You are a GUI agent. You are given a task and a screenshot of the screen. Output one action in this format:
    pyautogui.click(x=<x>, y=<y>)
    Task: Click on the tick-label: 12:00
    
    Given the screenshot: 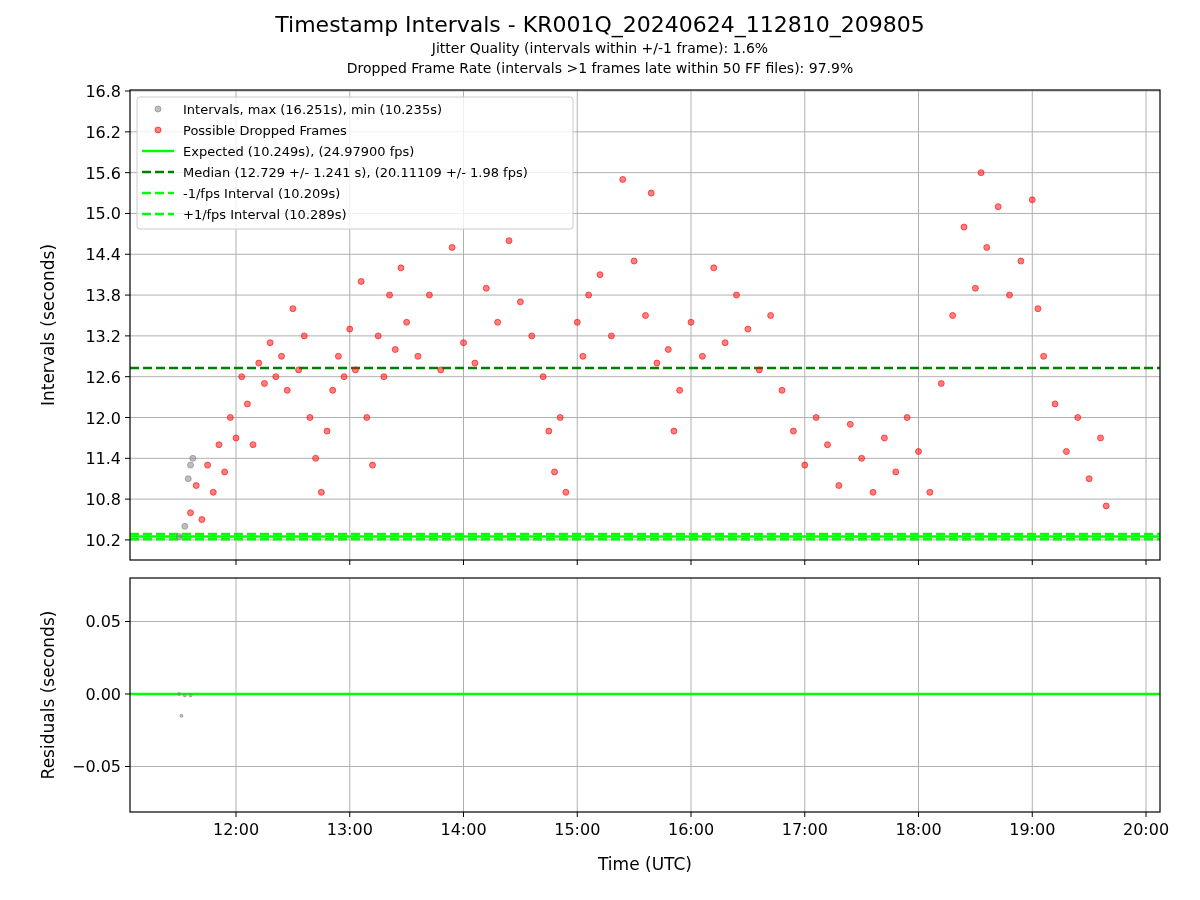 What is the action you would take?
    pyautogui.click(x=236, y=829)
    